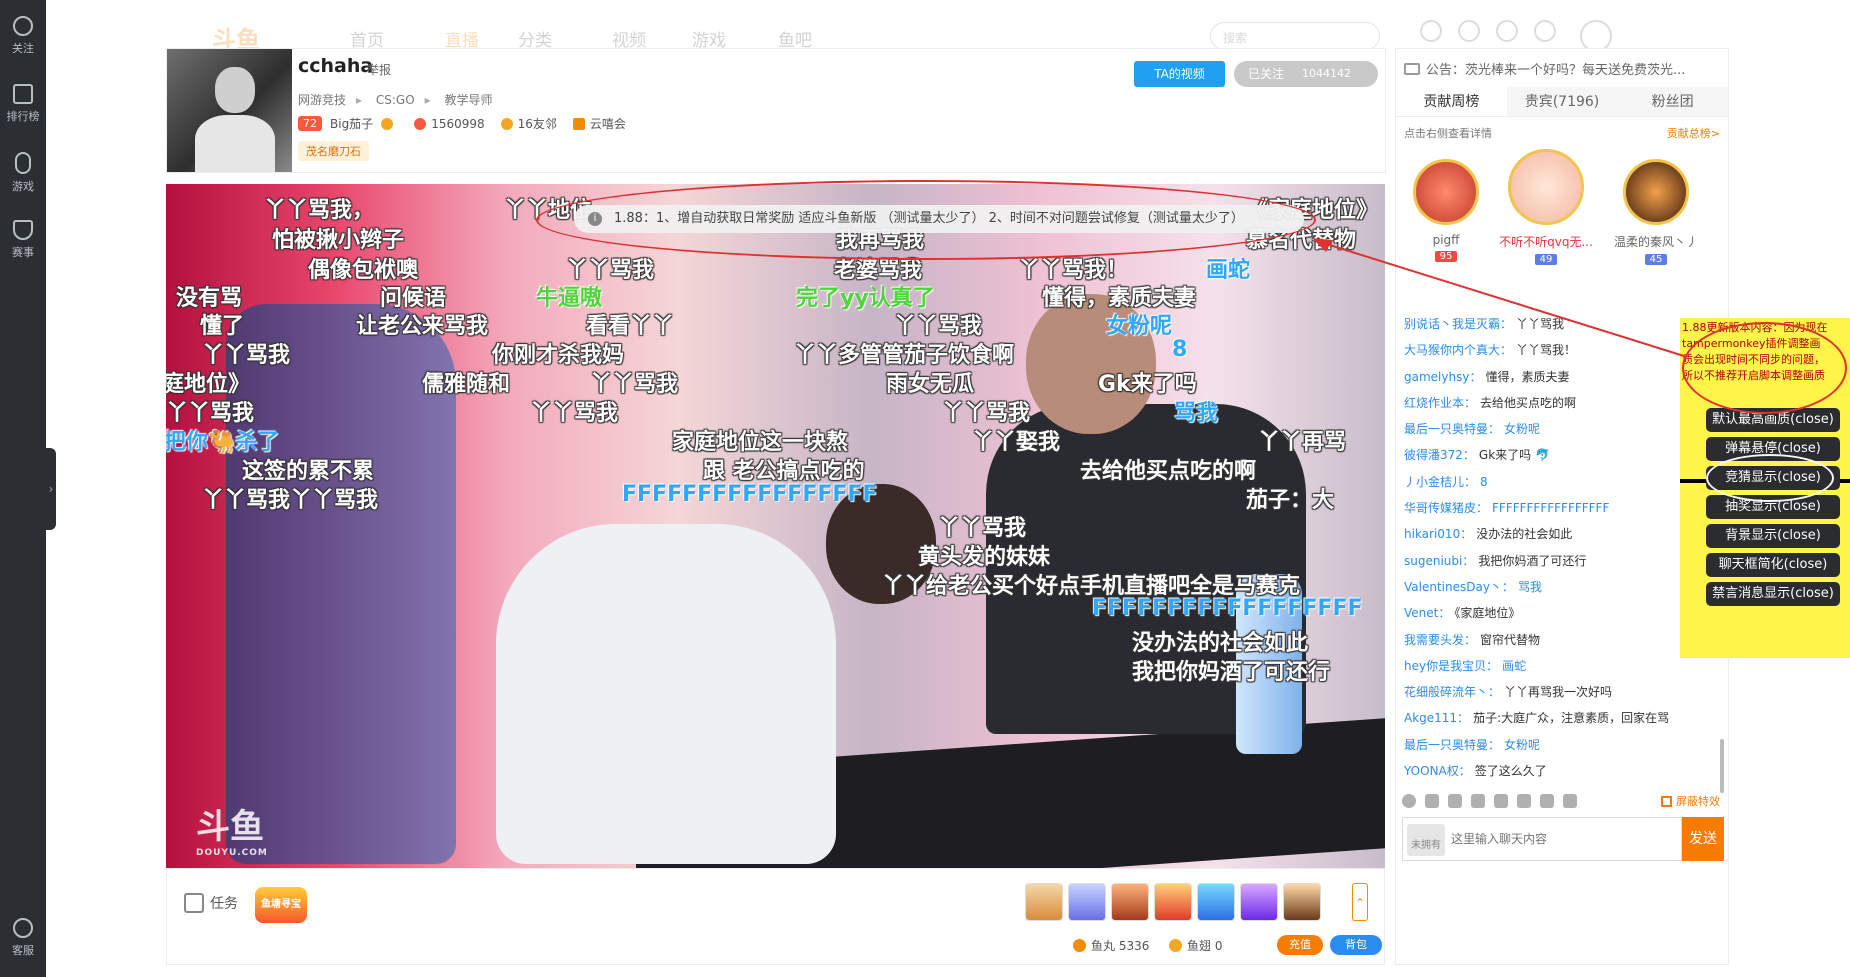  I want to click on danmaku-comment: 丫丫再骂, so click(1302, 442).